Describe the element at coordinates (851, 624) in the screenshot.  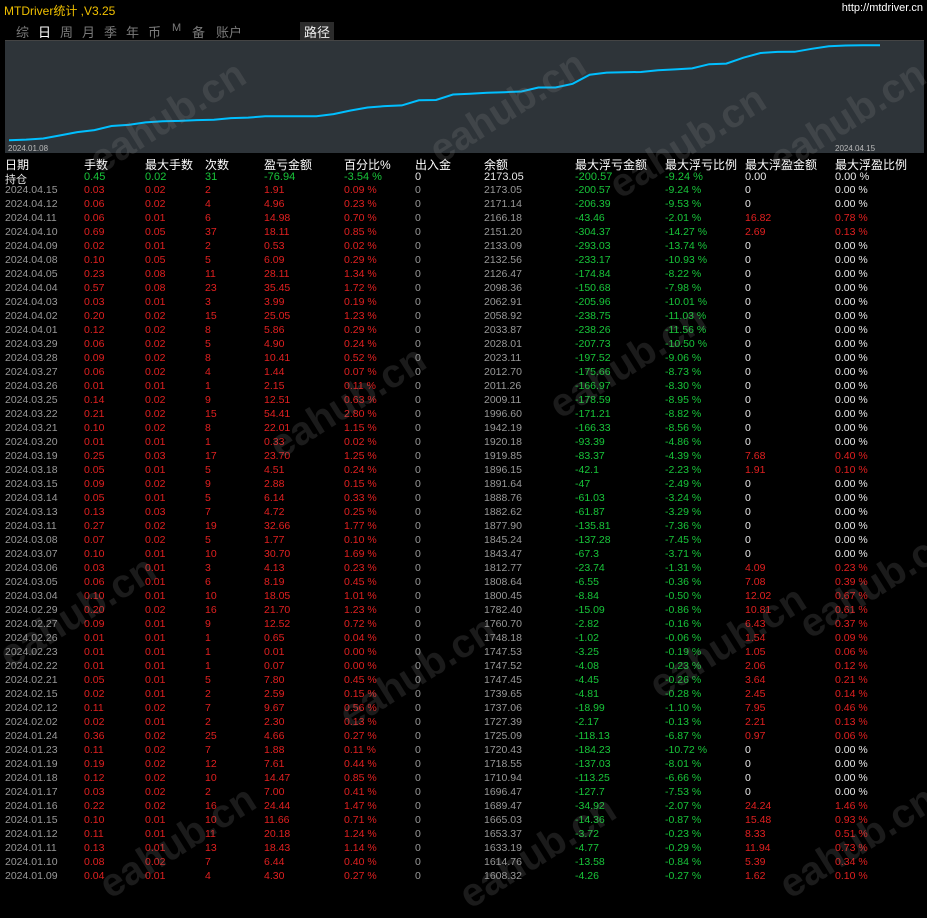
I see `cell-max-float-profit-pct: 0.37 %` at that location.